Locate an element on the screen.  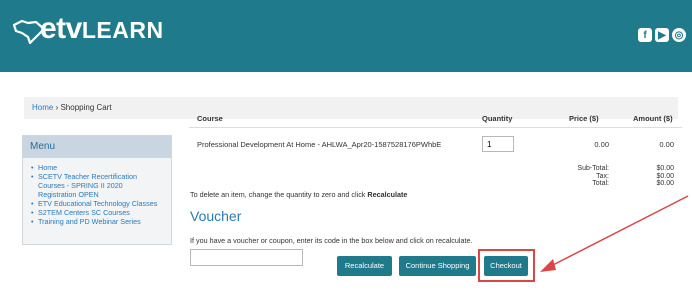
menu-item-edtech-classes: ETV Educational Technology Classes is located at coordinates (97, 203).